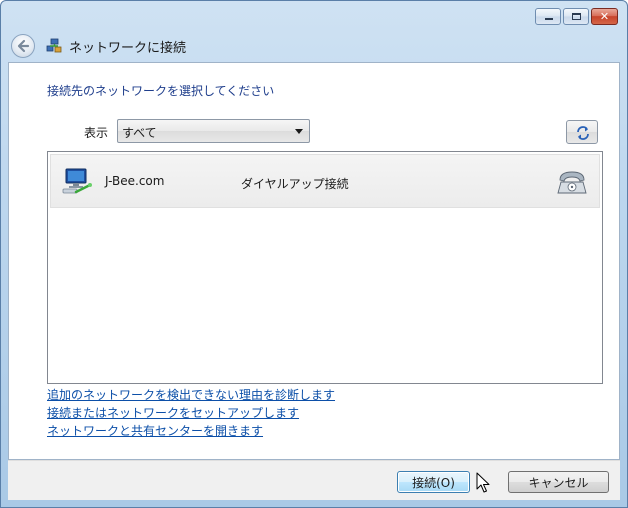  I want to click on title-bar: ✕, so click(314, 17).